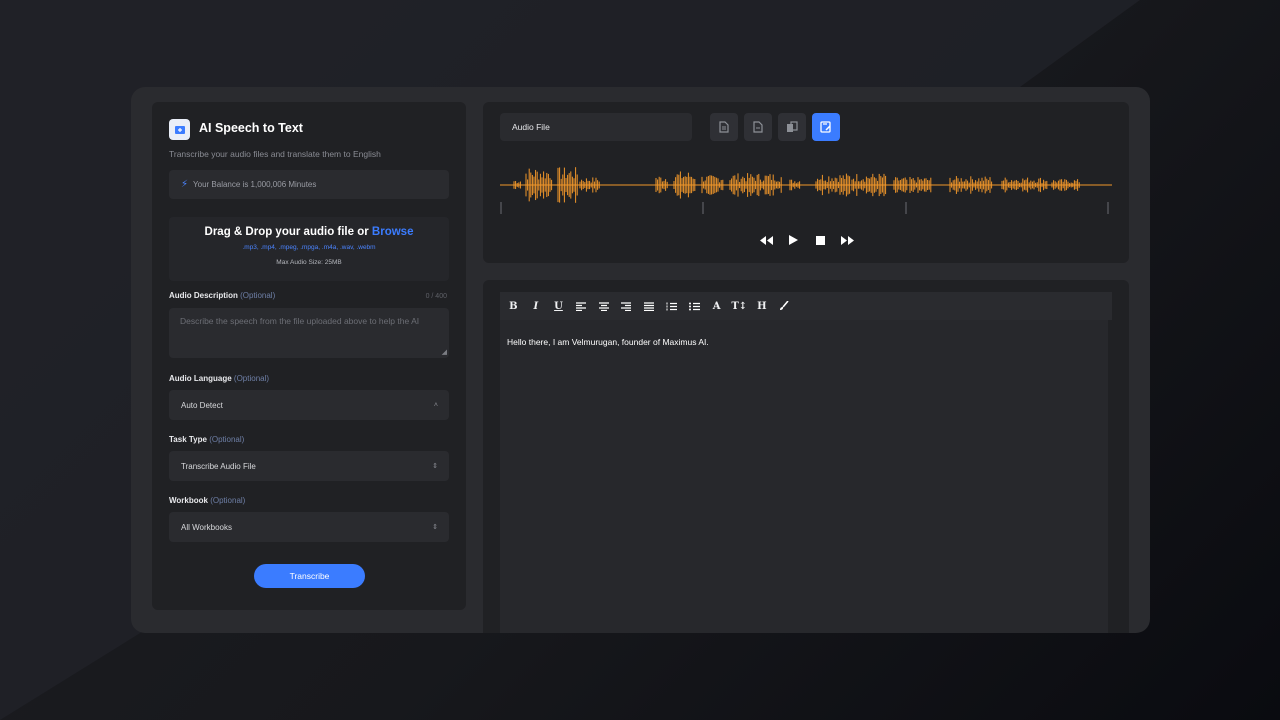 This screenshot has width=1280, height=720. Describe the element at coordinates (309, 466) in the screenshot. I see `task-select: Transcribe Audio File ⇕` at that location.